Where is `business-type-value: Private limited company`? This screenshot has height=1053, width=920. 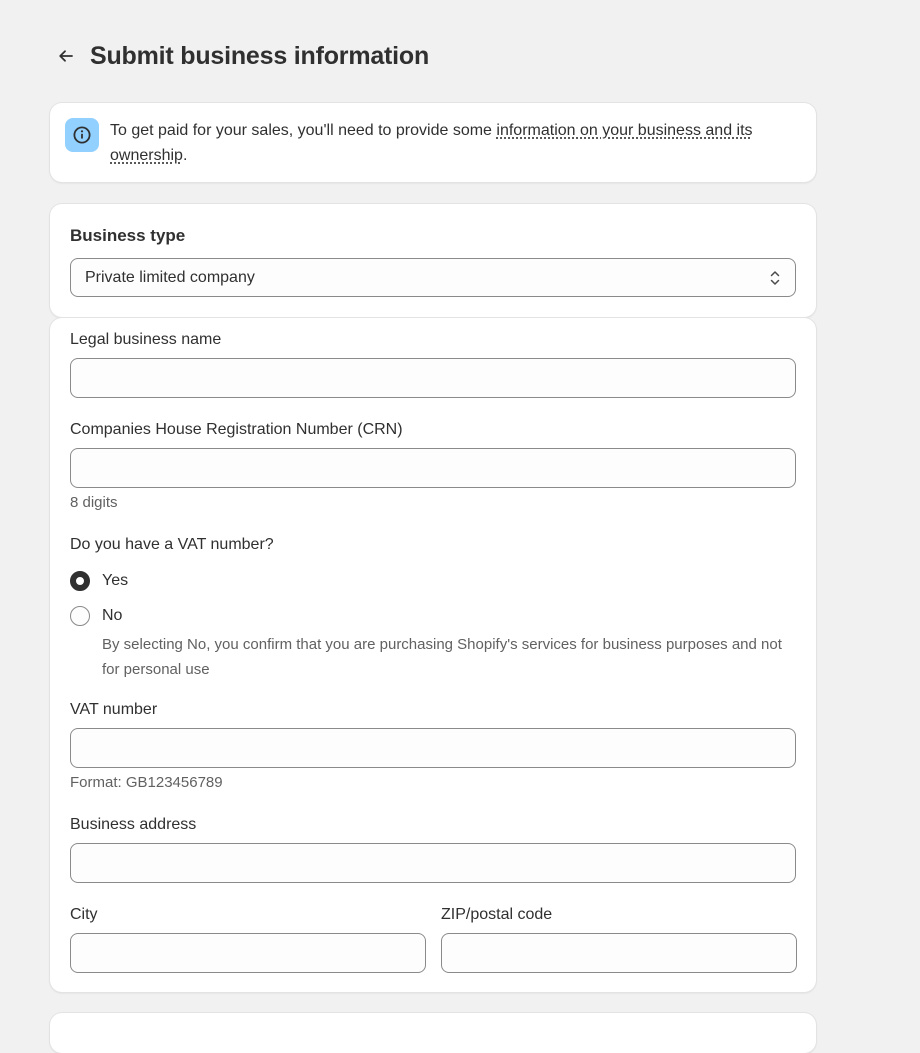
business-type-value: Private limited company is located at coordinates (170, 277).